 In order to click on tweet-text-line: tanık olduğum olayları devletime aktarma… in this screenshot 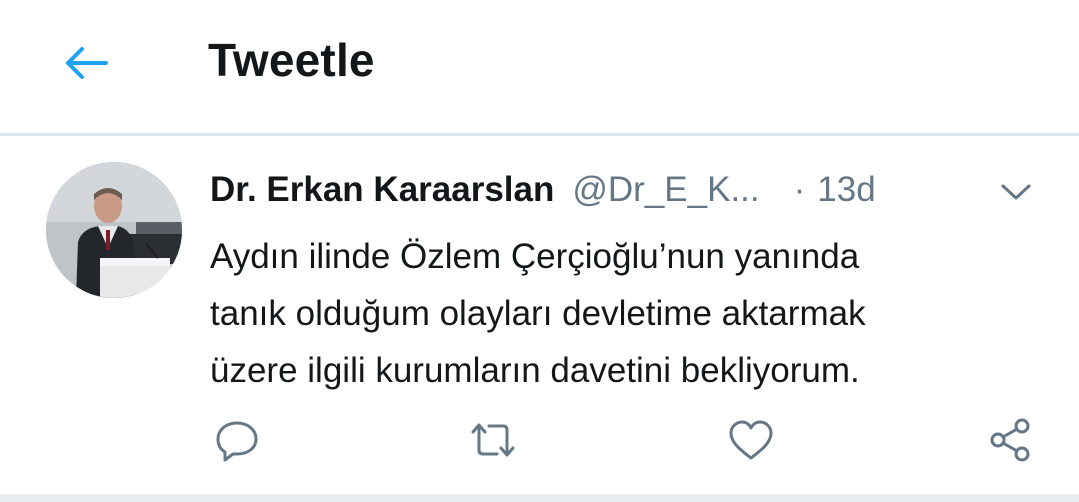, I will do `click(538, 313)`.